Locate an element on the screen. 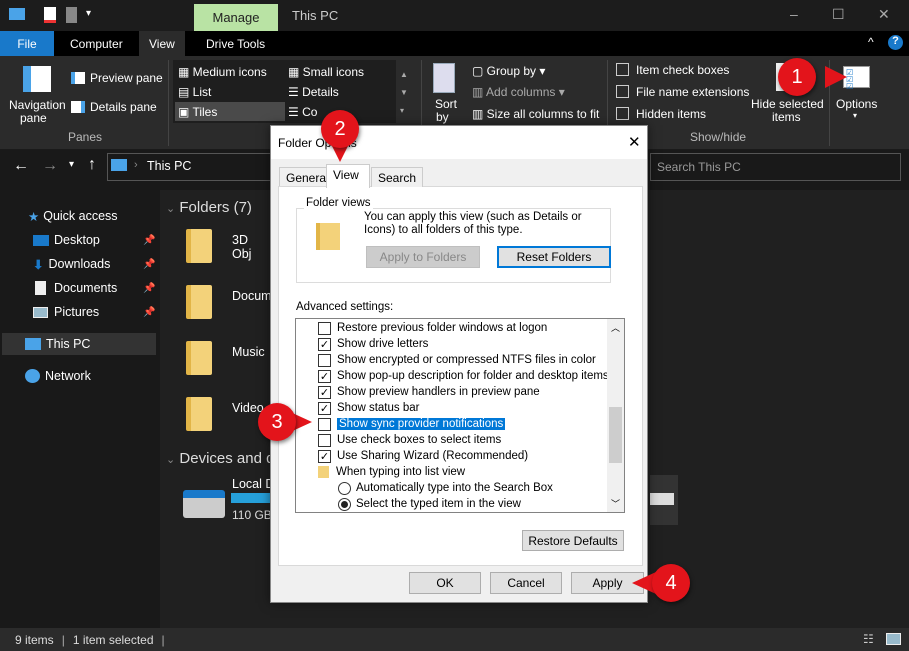  maximize-button: ☐ is located at coordinates (838, 14).